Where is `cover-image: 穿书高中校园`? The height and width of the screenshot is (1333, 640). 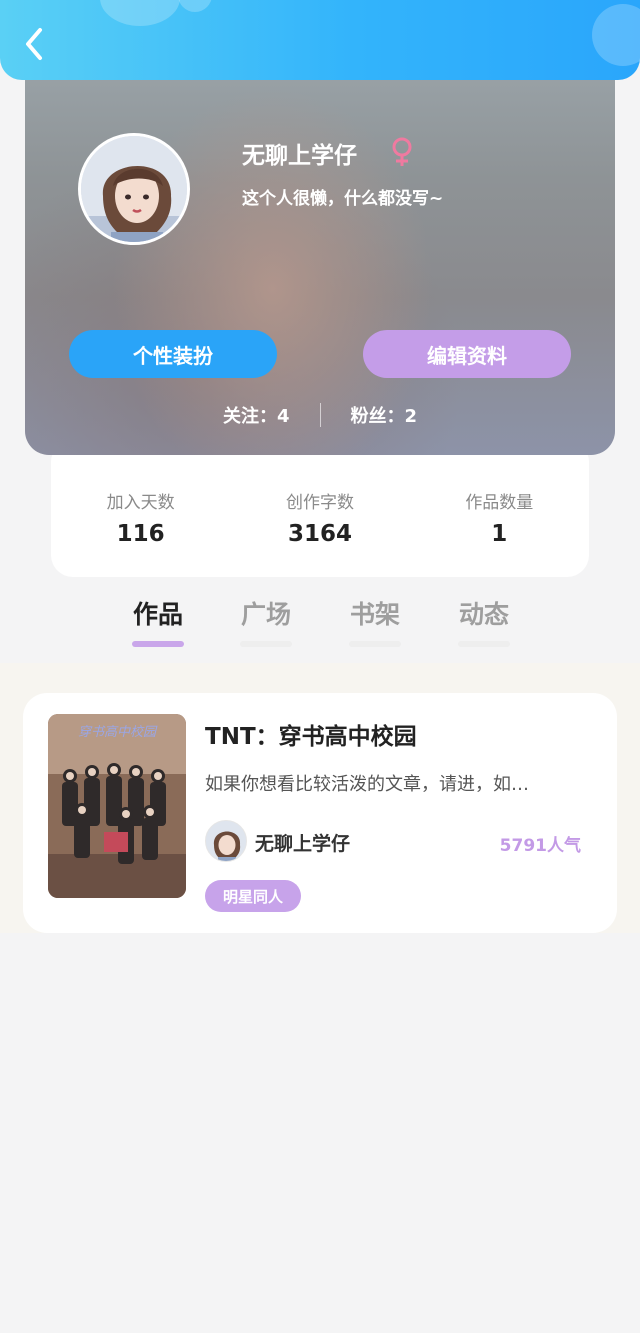
cover-image: 穿书高中校园 is located at coordinates (117, 806).